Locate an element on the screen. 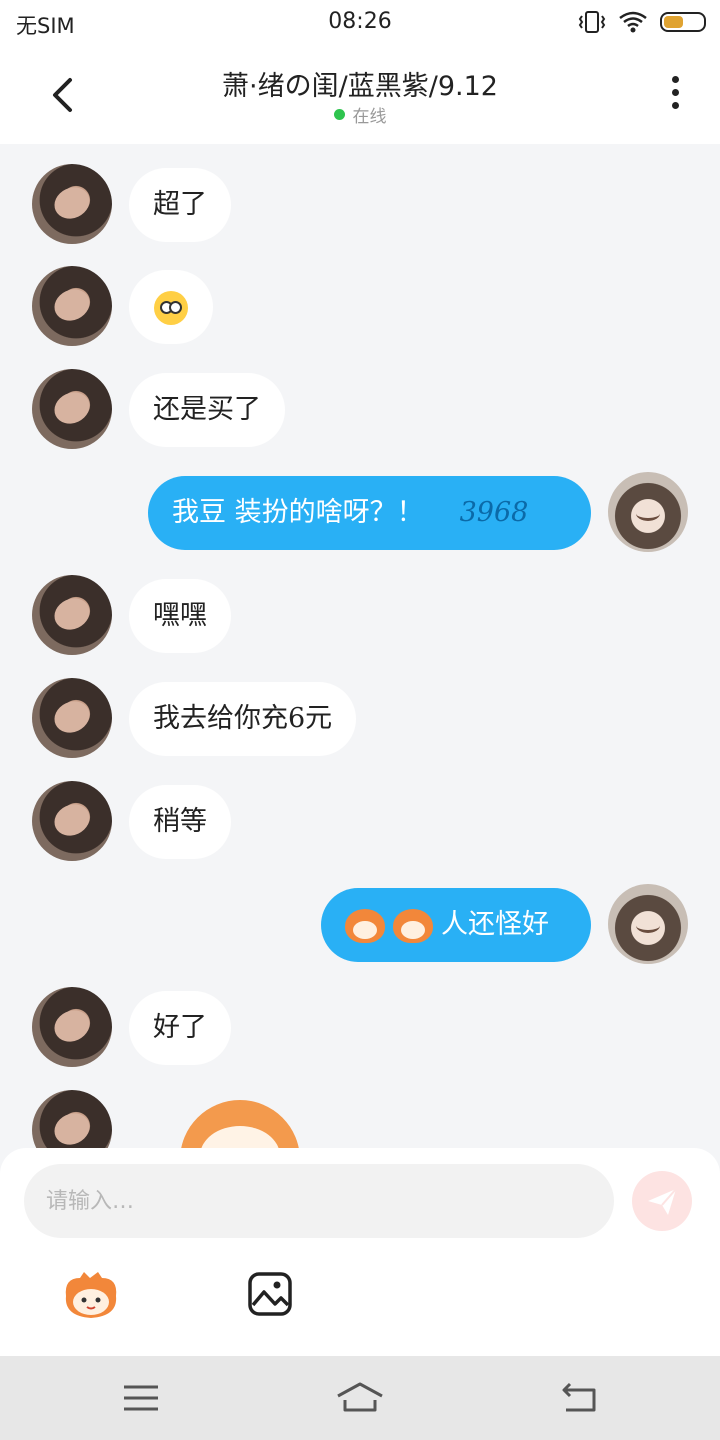 The width and height of the screenshot is (720, 1440). message-bubble: 嘿嘿 is located at coordinates (180, 616).